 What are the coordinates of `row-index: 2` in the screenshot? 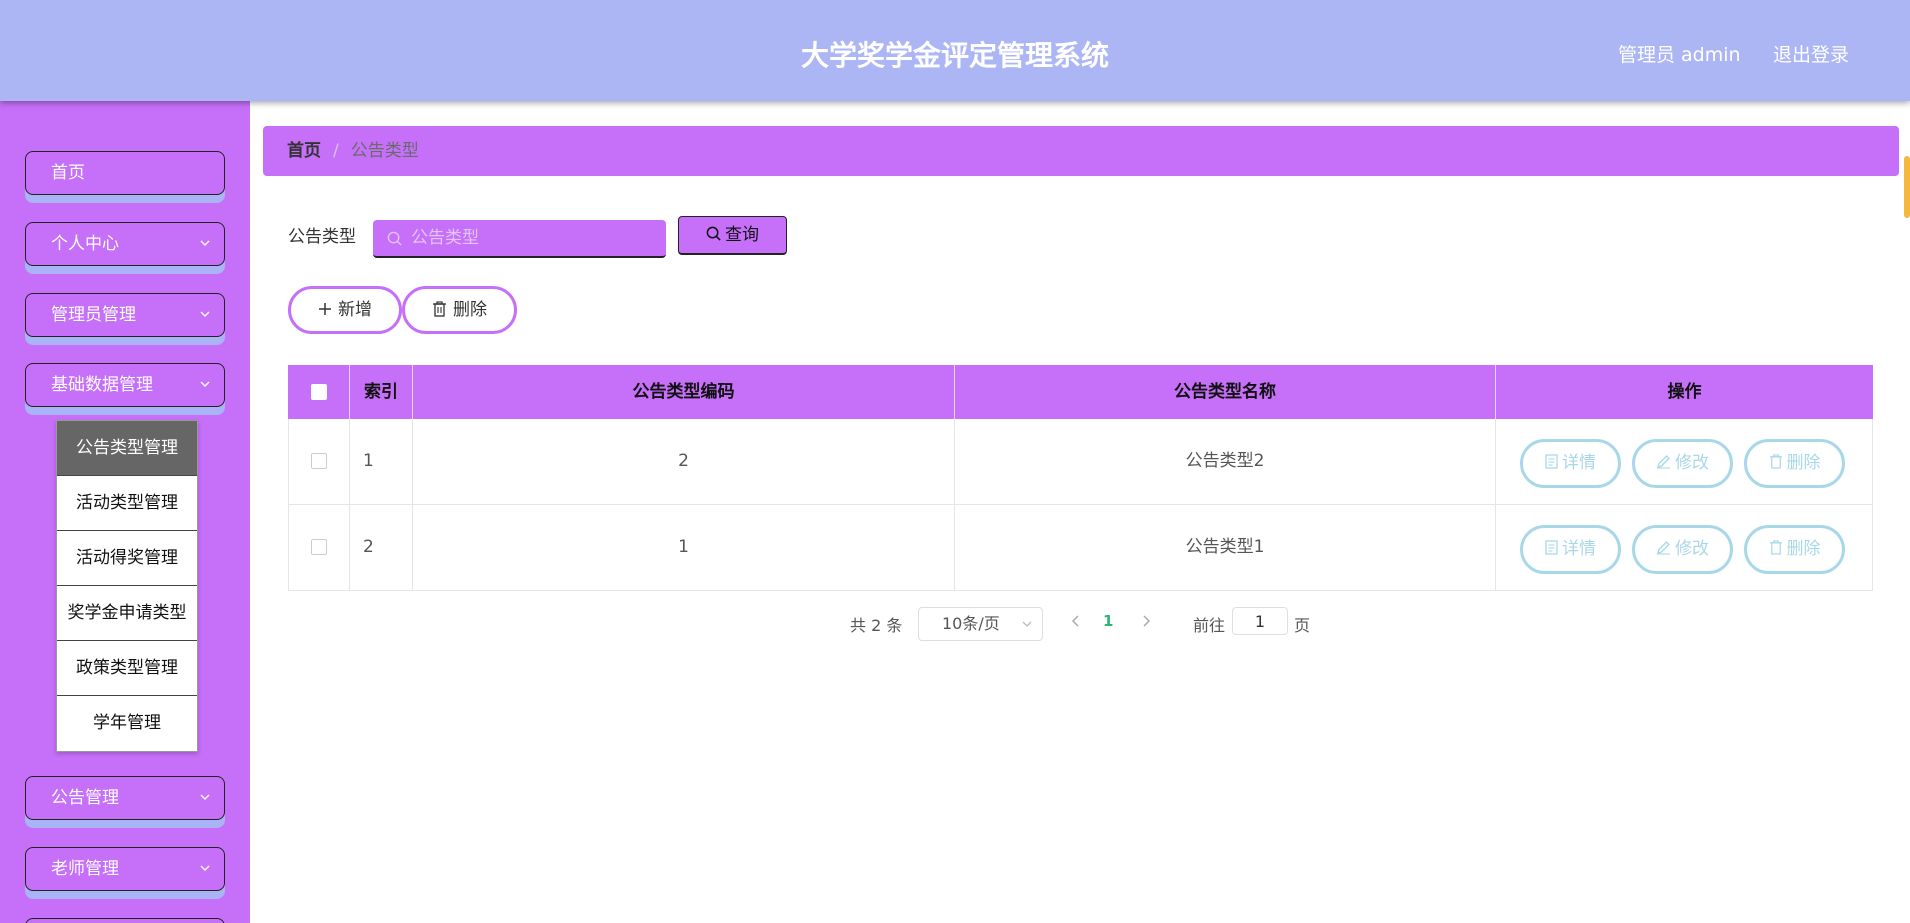 It's located at (381, 547).